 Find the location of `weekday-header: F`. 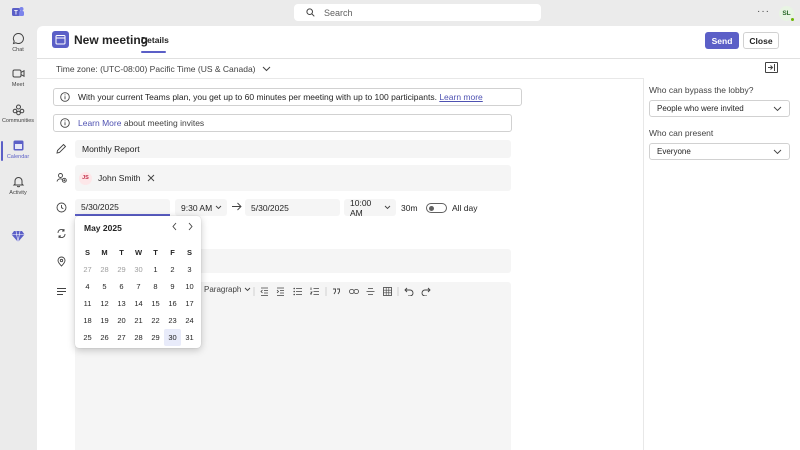

weekday-header: F is located at coordinates (172, 252).